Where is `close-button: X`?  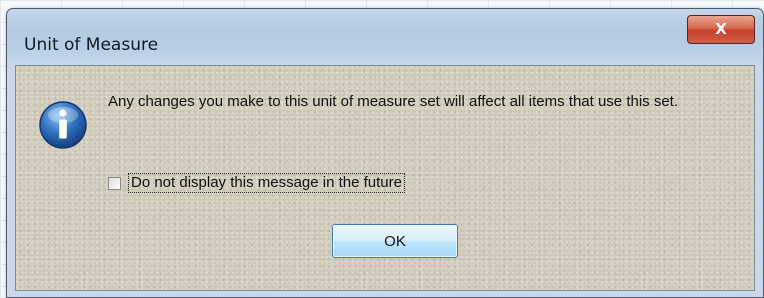 close-button: X is located at coordinates (721, 29).